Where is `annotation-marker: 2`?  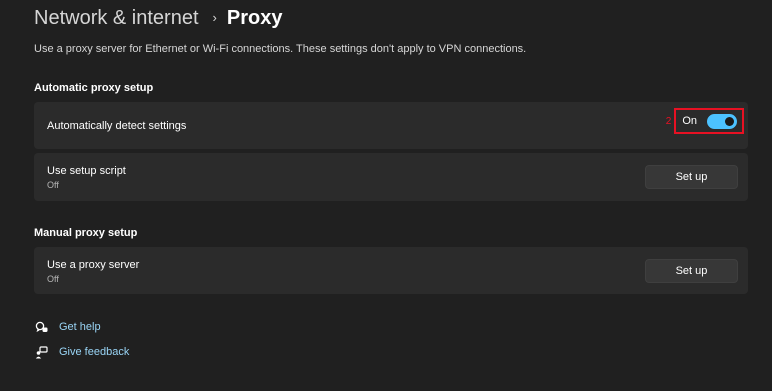
annotation-marker: 2 is located at coordinates (668, 121).